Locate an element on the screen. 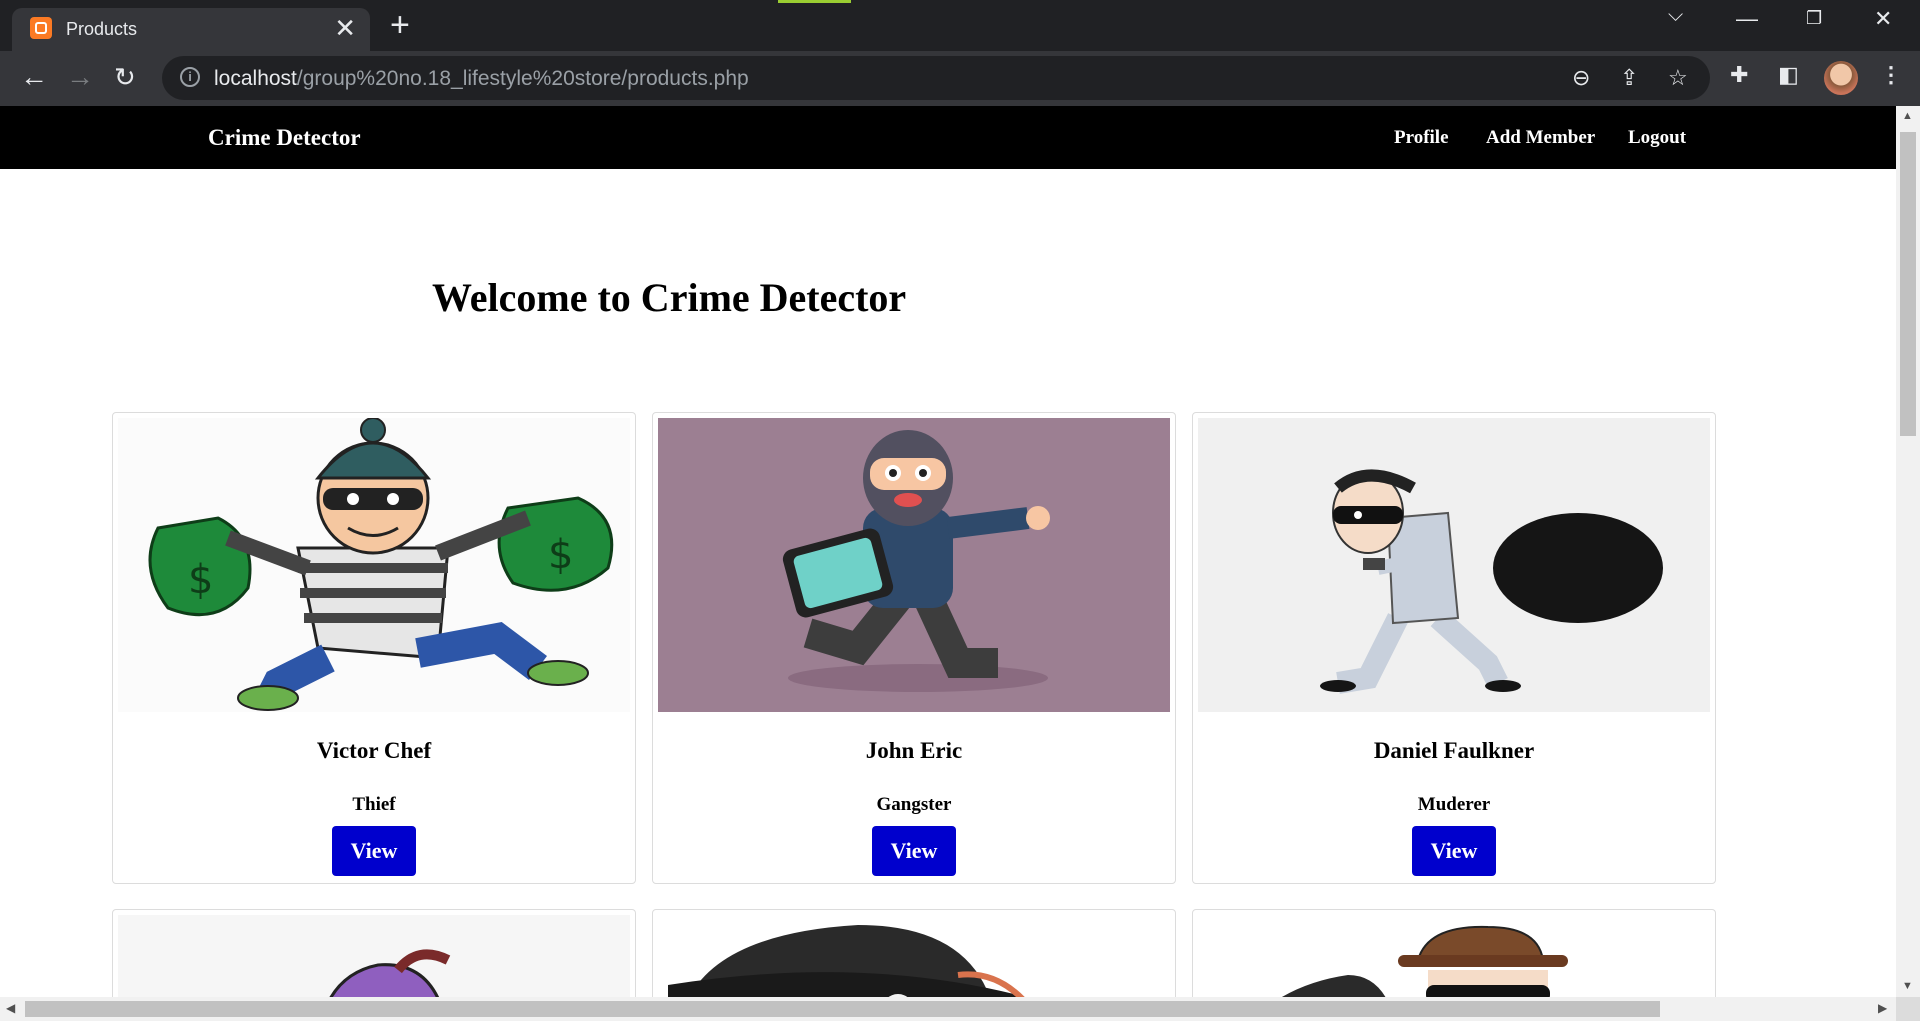  site-info-icon: i is located at coordinates (190, 77).